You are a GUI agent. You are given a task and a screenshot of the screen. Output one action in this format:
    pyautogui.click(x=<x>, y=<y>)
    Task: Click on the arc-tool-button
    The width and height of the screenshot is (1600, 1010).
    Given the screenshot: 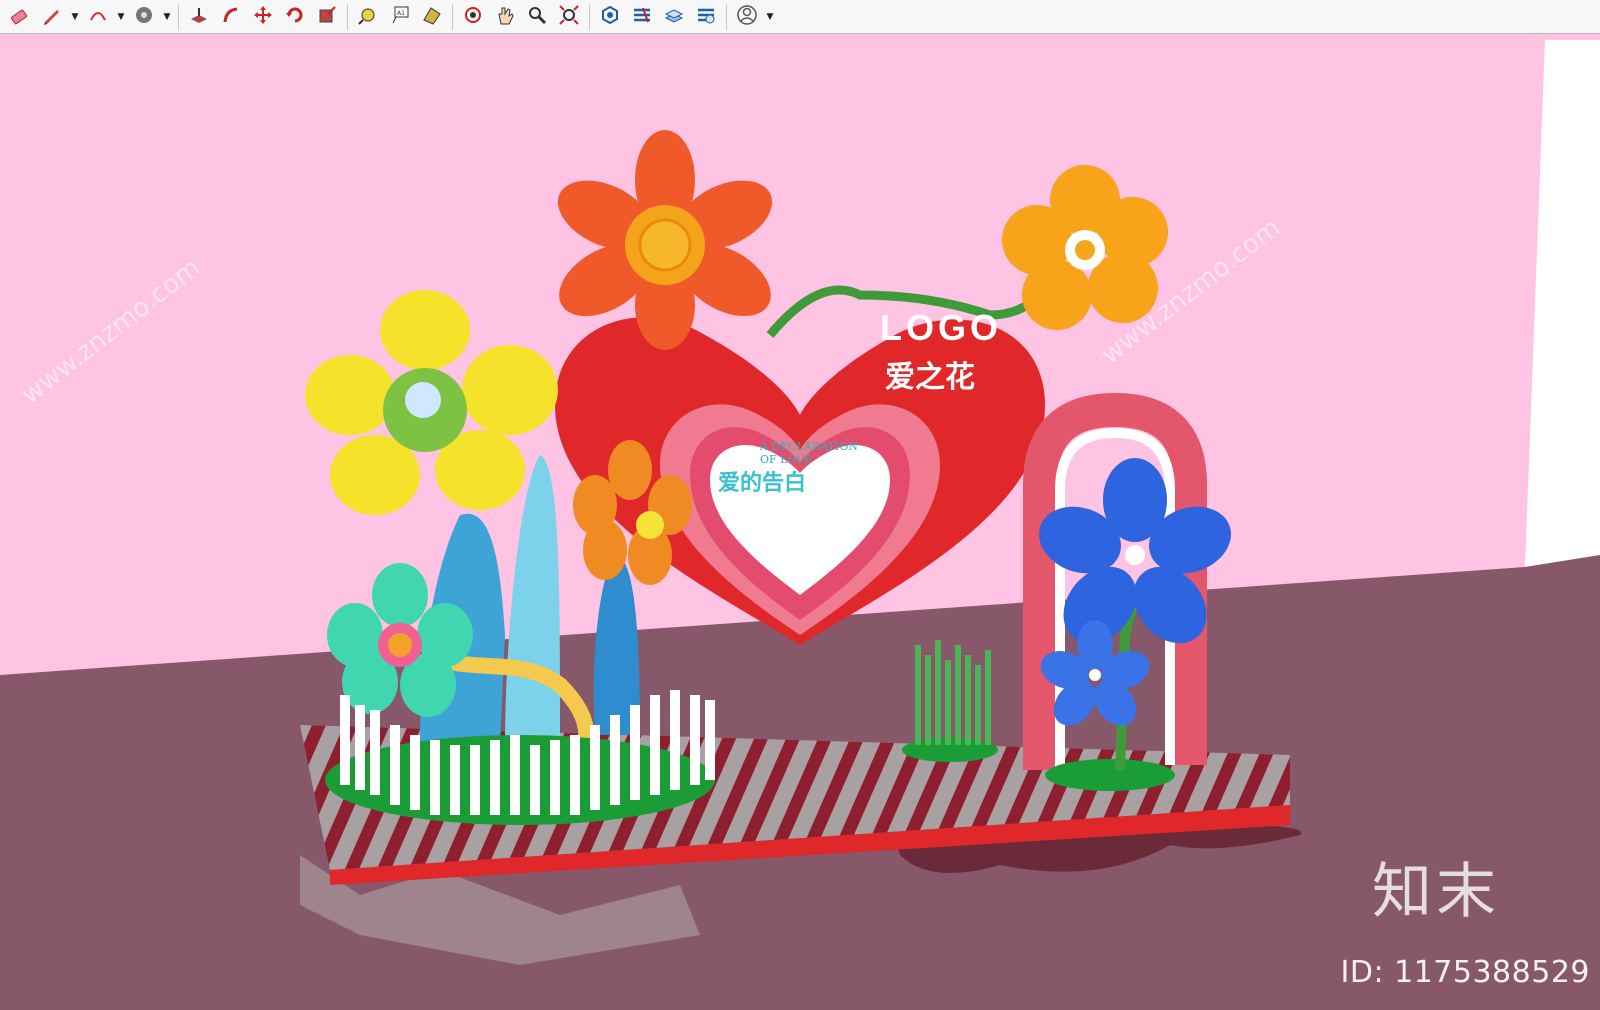 What is the action you would take?
    pyautogui.click(x=98, y=17)
    